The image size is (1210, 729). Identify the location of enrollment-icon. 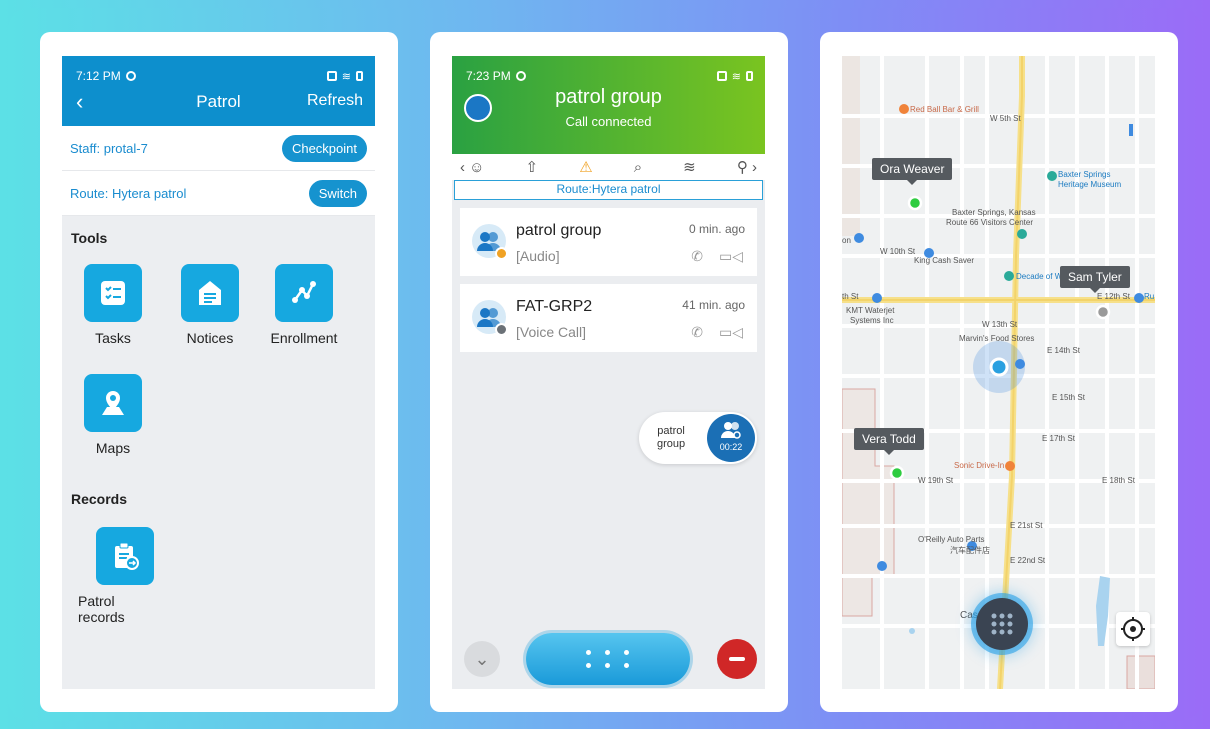
(304, 293).